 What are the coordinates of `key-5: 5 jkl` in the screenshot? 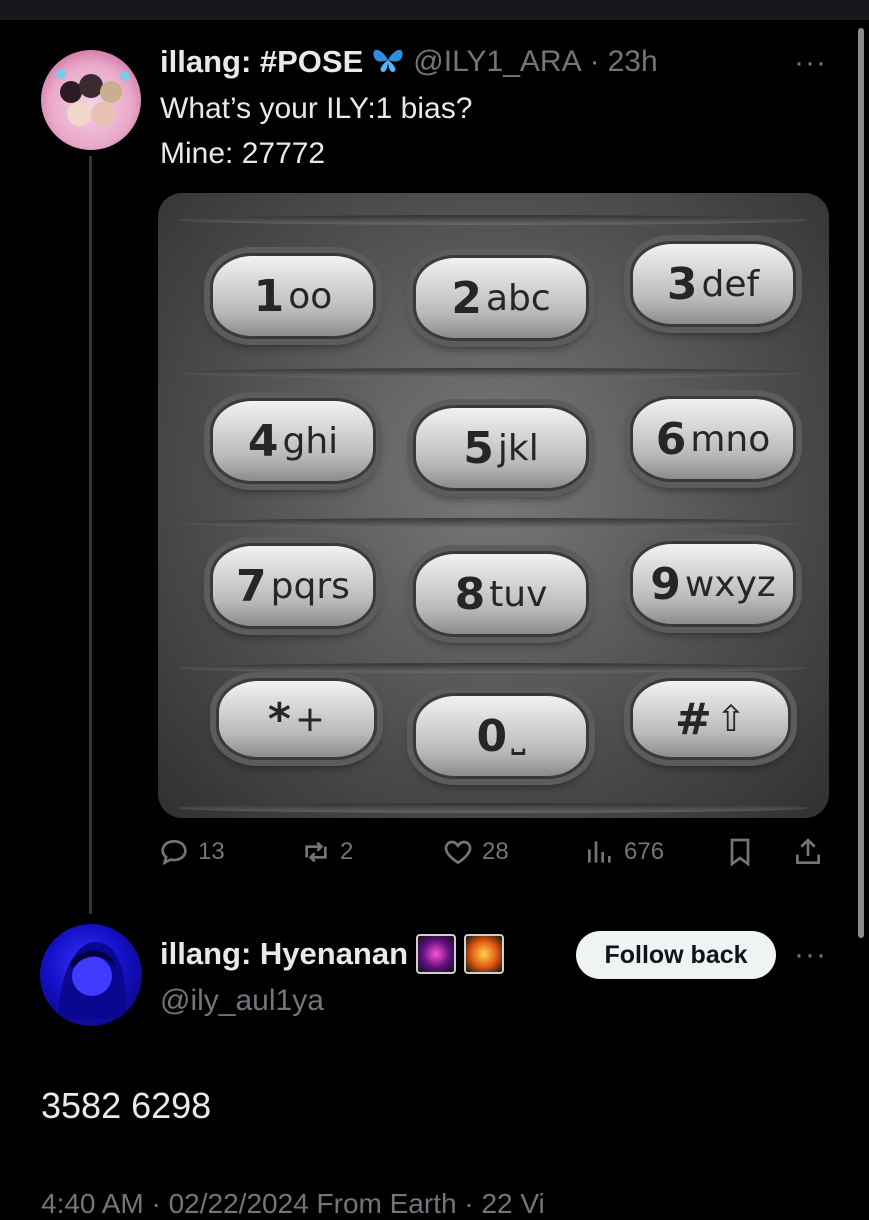 It's located at (501, 448).